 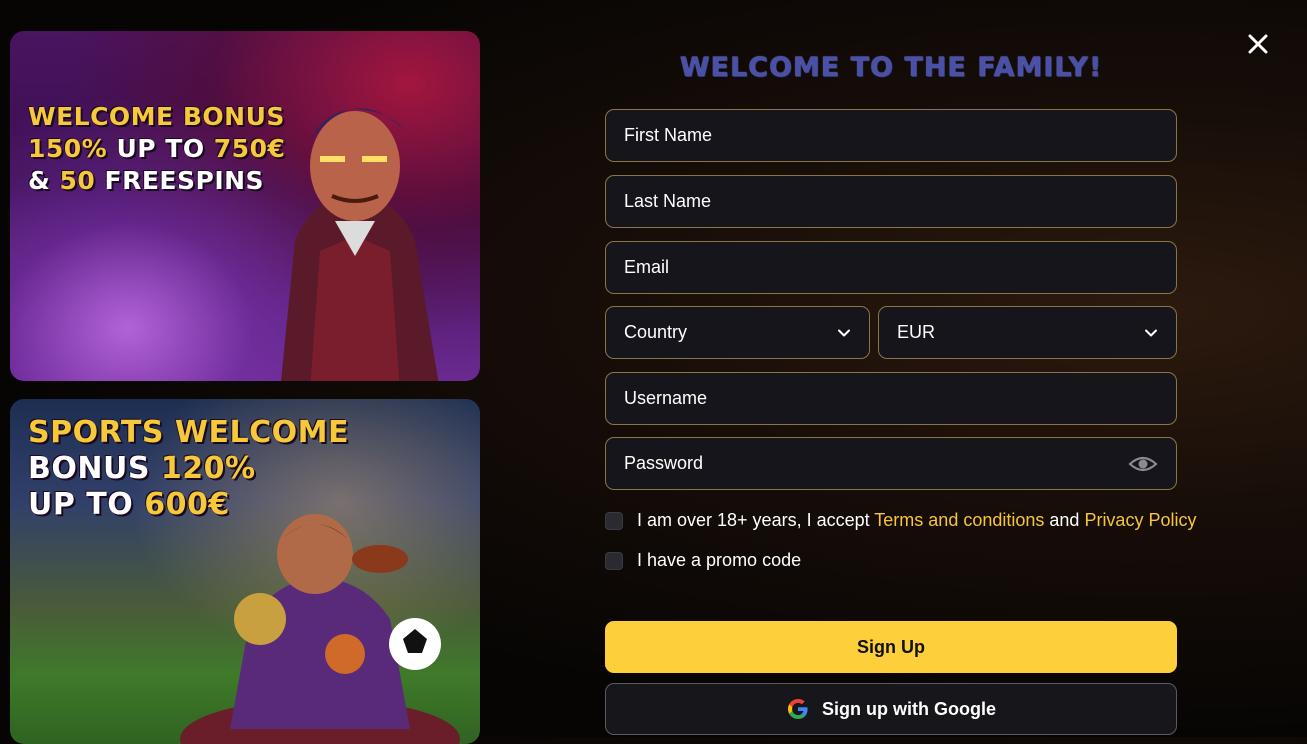 I want to click on last-name-field: Last Name, so click(x=891, y=201).